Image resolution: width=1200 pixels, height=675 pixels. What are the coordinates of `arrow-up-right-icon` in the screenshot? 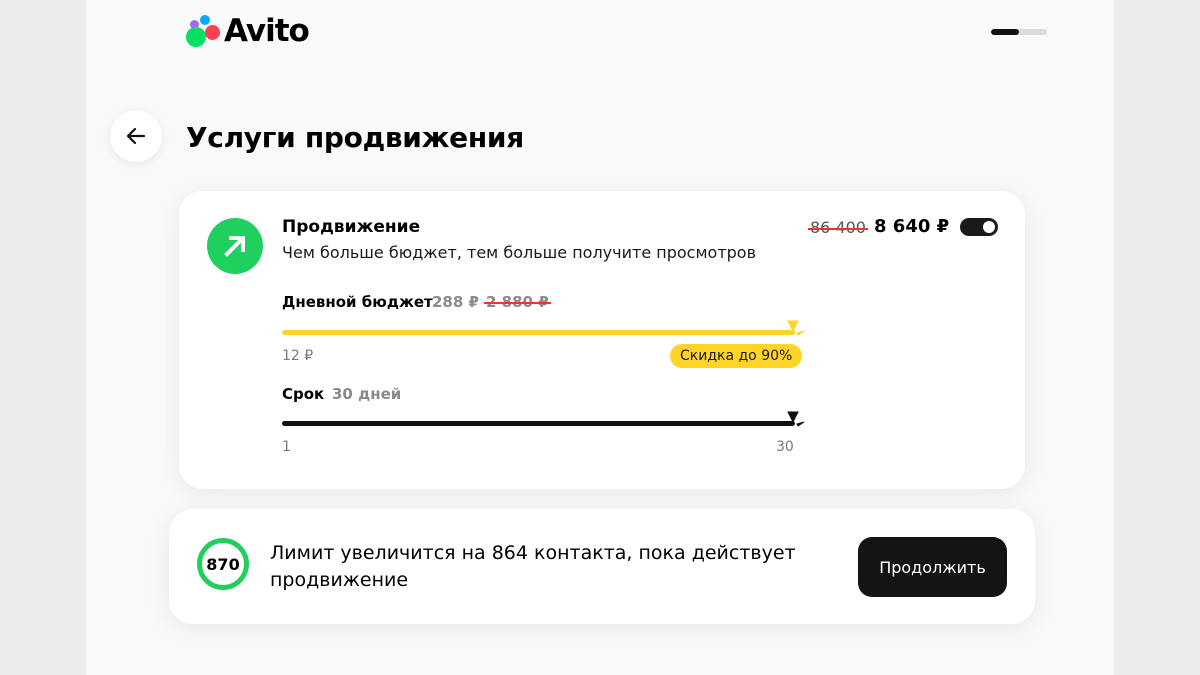 It's located at (234, 246).